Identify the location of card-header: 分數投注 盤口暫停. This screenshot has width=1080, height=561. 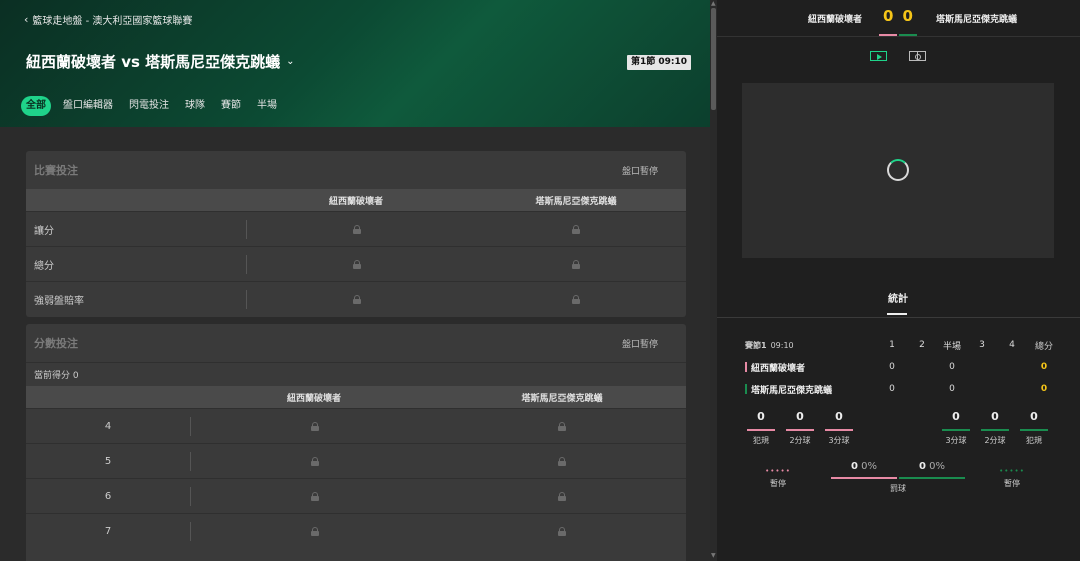
(356, 343).